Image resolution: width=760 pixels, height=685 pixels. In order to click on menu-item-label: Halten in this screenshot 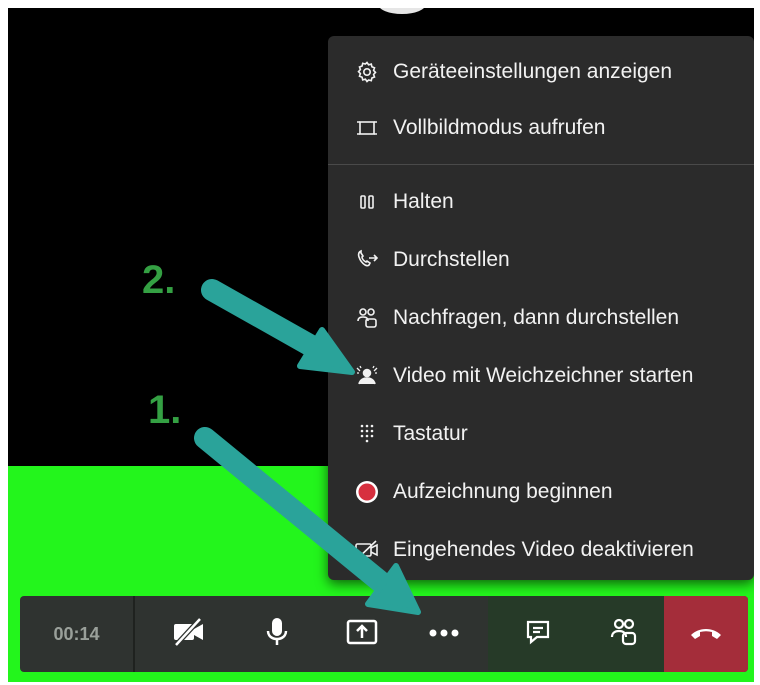, I will do `click(423, 201)`.